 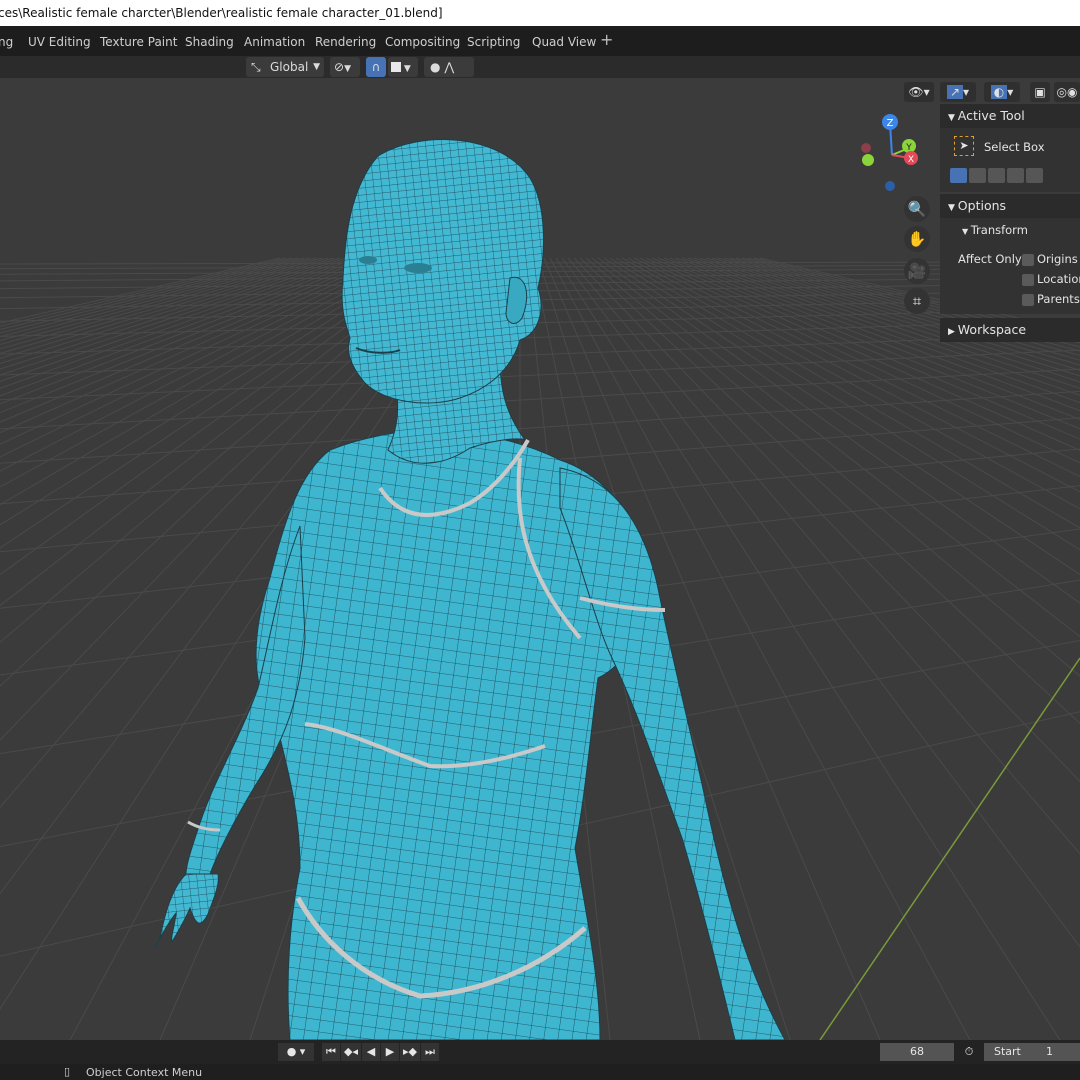 What do you see at coordinates (410, 1052) in the screenshot?
I see `next-keyframe-icon: ▸◆` at bounding box center [410, 1052].